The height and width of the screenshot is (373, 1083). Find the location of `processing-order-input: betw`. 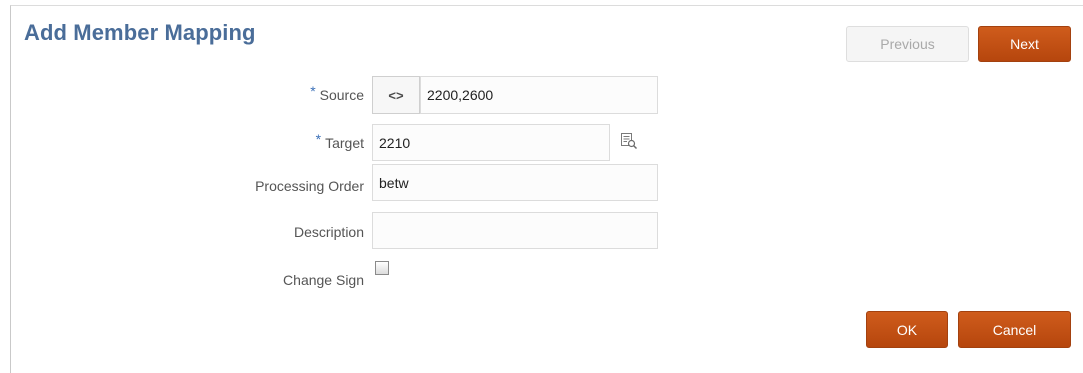

processing-order-input: betw is located at coordinates (515, 182).